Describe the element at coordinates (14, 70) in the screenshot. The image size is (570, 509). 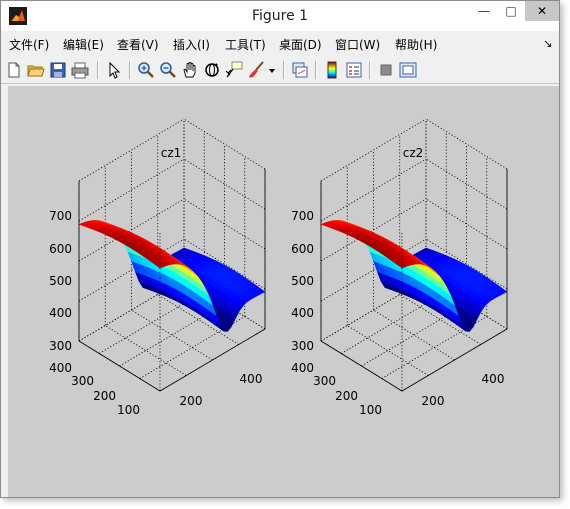
I see `new-figure-icon` at that location.